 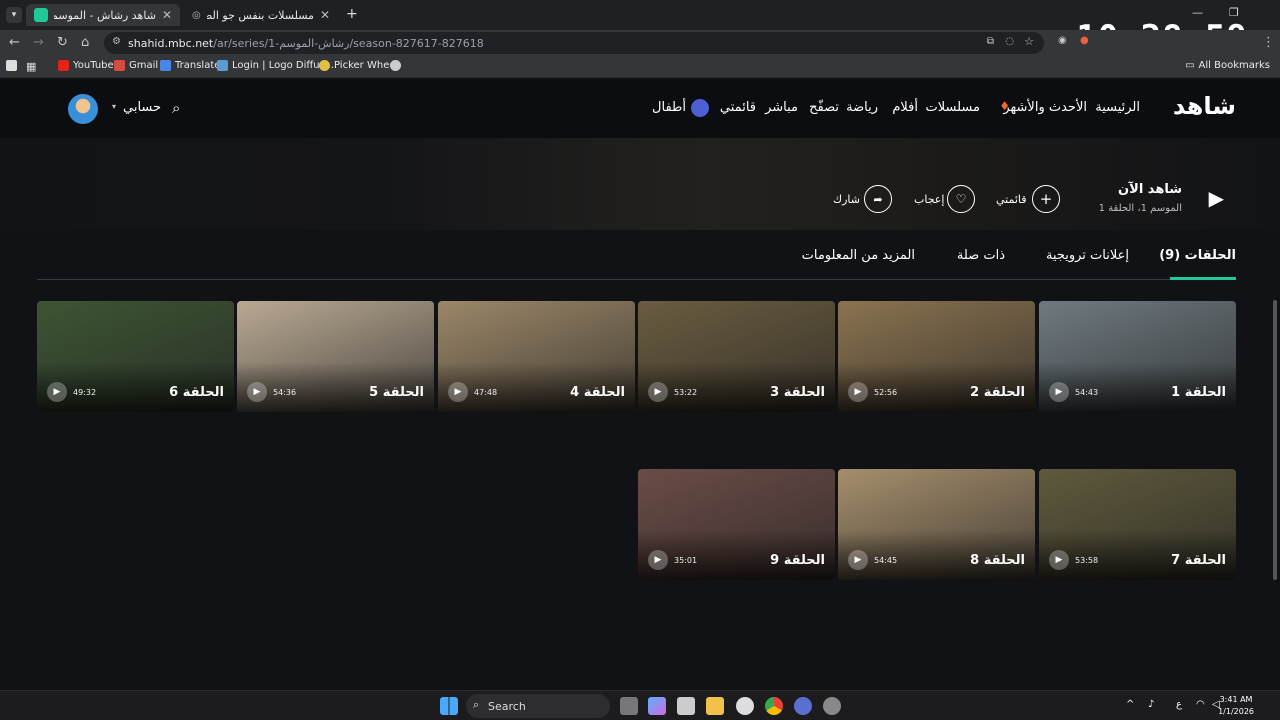 What do you see at coordinates (114, 106) in the screenshot?
I see `chevron-down-icon: ▾` at bounding box center [114, 106].